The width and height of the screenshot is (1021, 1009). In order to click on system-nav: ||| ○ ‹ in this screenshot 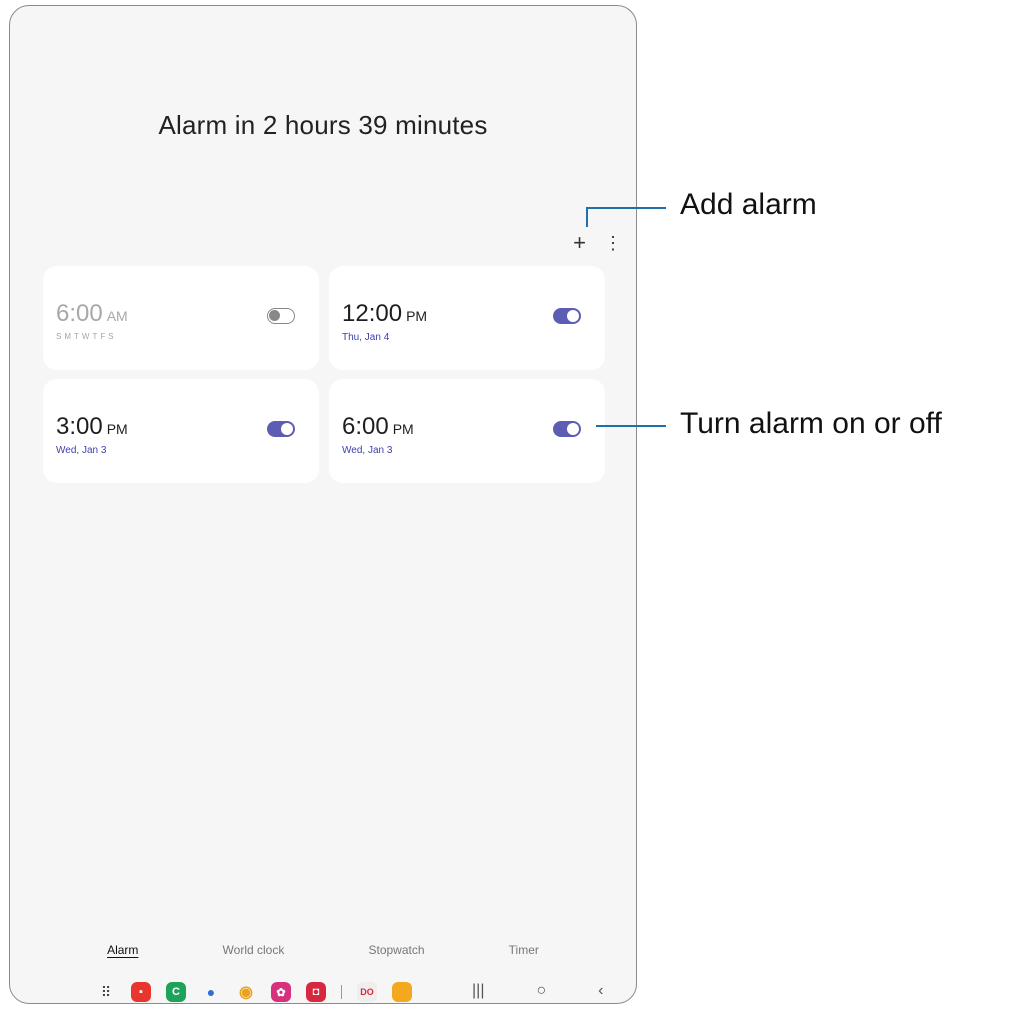, I will do `click(537, 991)`.